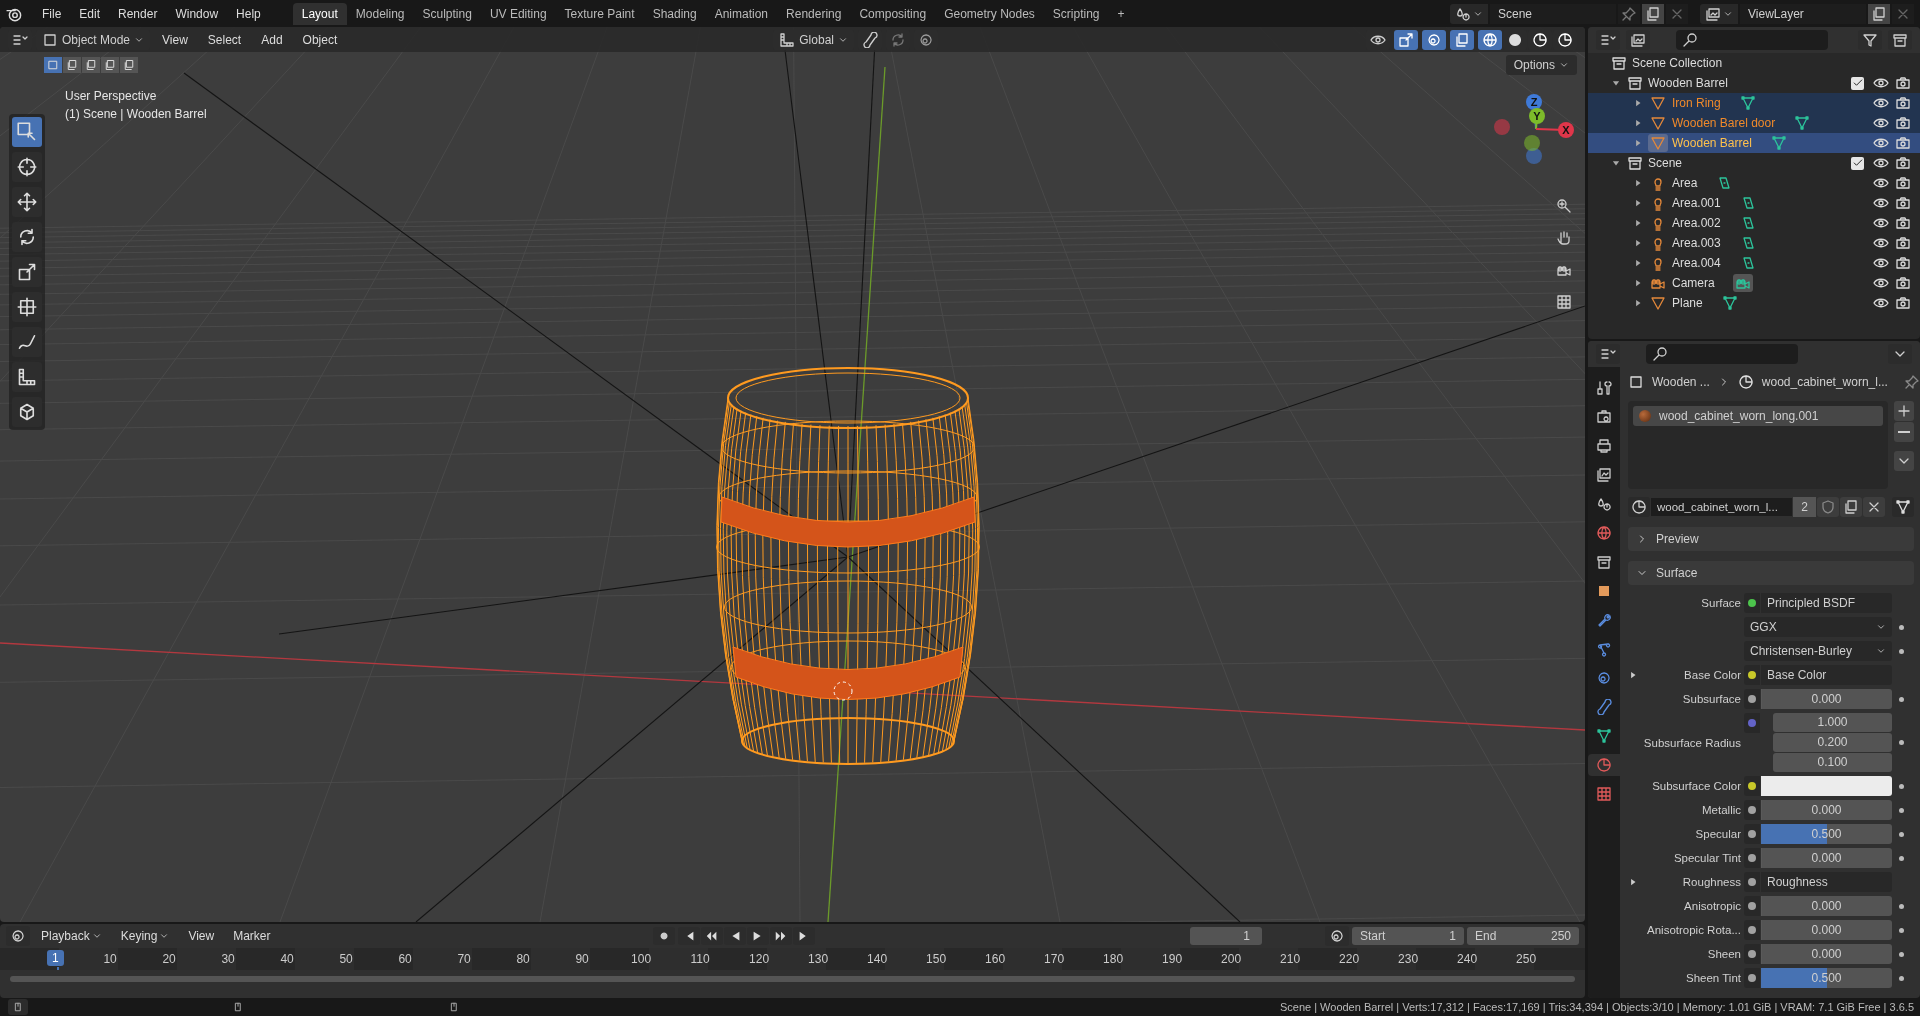  Describe the element at coordinates (71, 936) in the screenshot. I see `menu-item: Playback` at that location.